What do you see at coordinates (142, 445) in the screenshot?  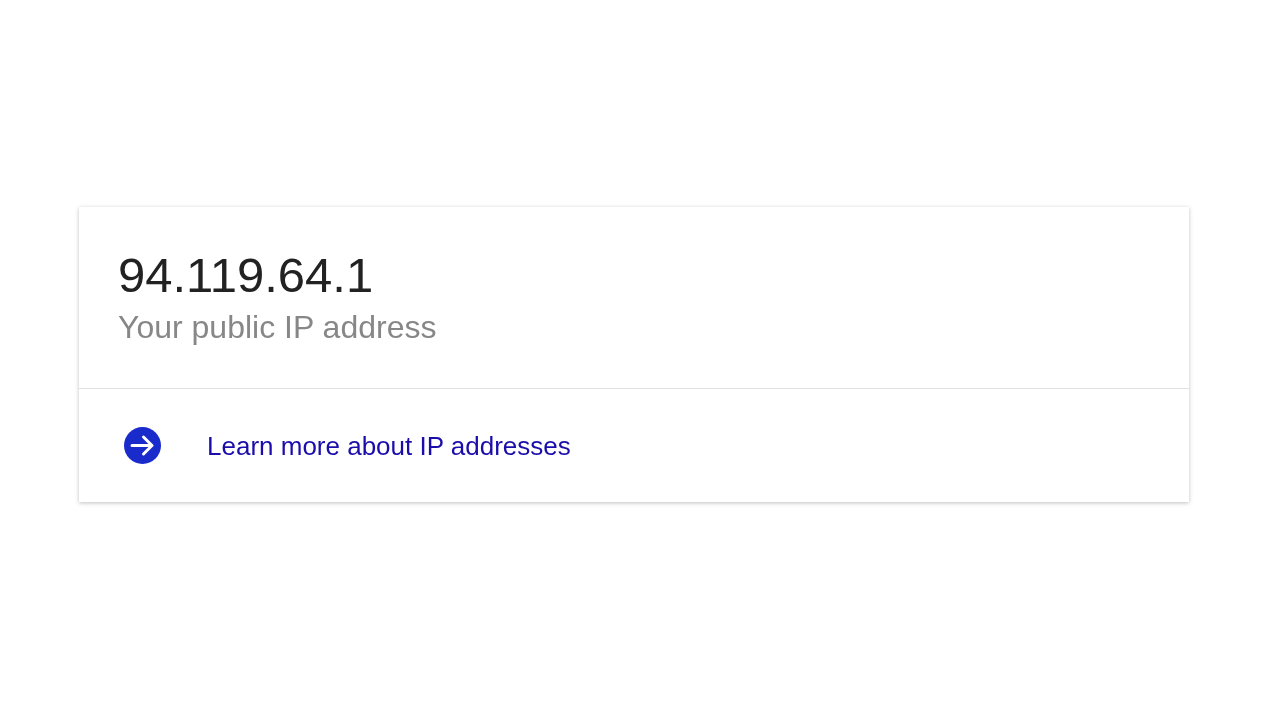 I see `arrow-circle-icon` at bounding box center [142, 445].